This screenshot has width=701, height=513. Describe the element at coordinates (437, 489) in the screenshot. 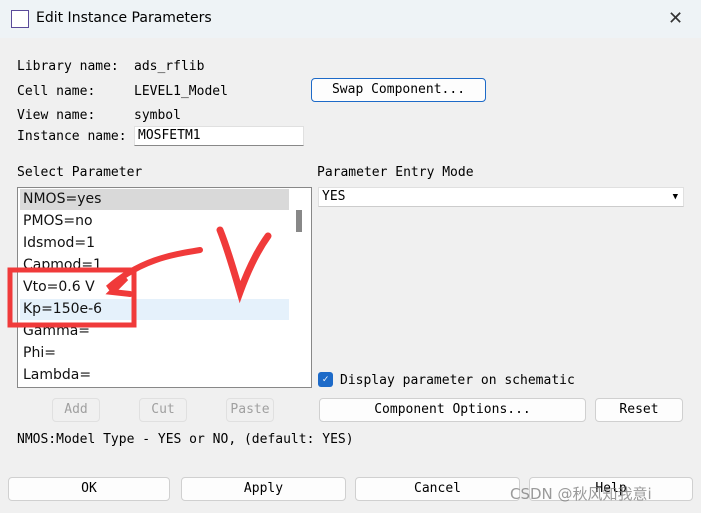

I see `cancel-button: Cancel` at that location.